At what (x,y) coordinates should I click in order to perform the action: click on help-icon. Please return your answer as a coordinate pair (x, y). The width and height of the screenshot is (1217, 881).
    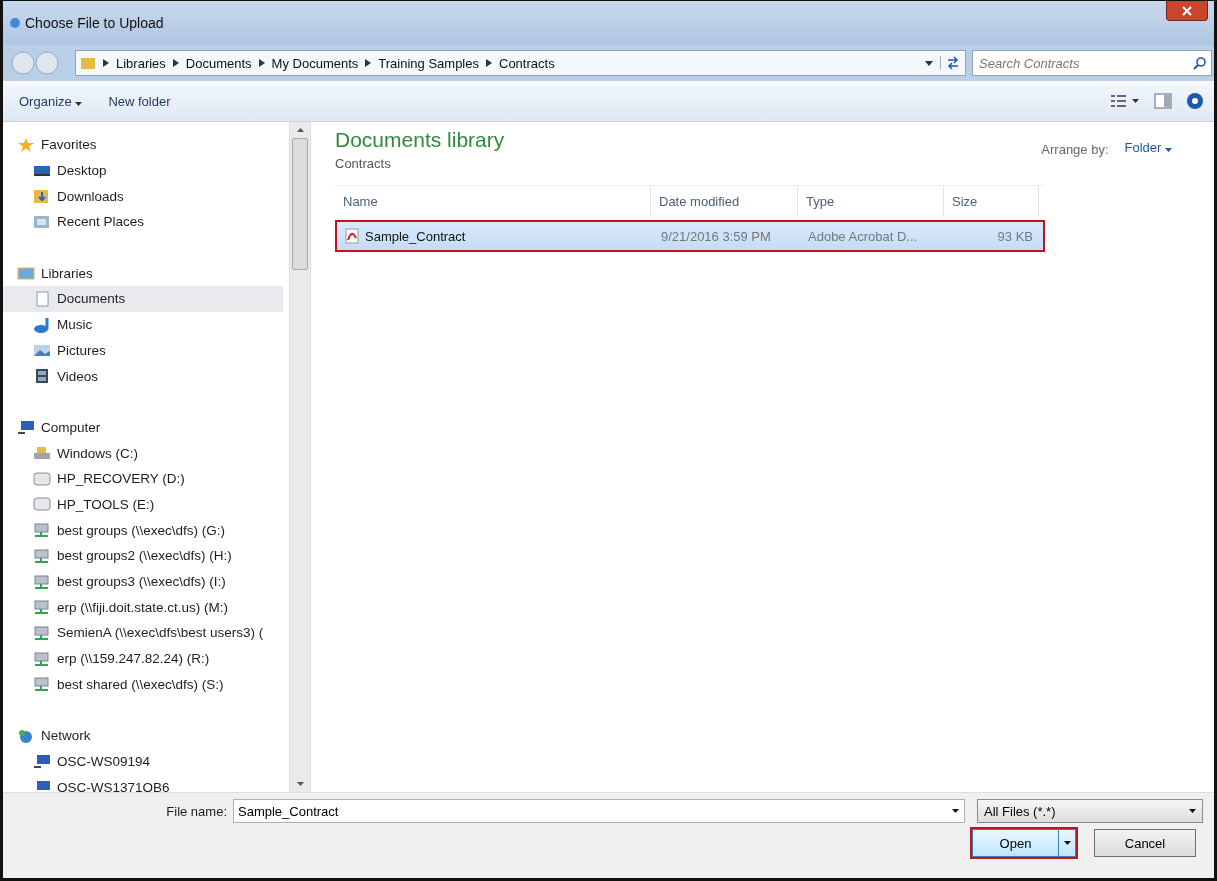
    Looking at the image, I should click on (1195, 101).